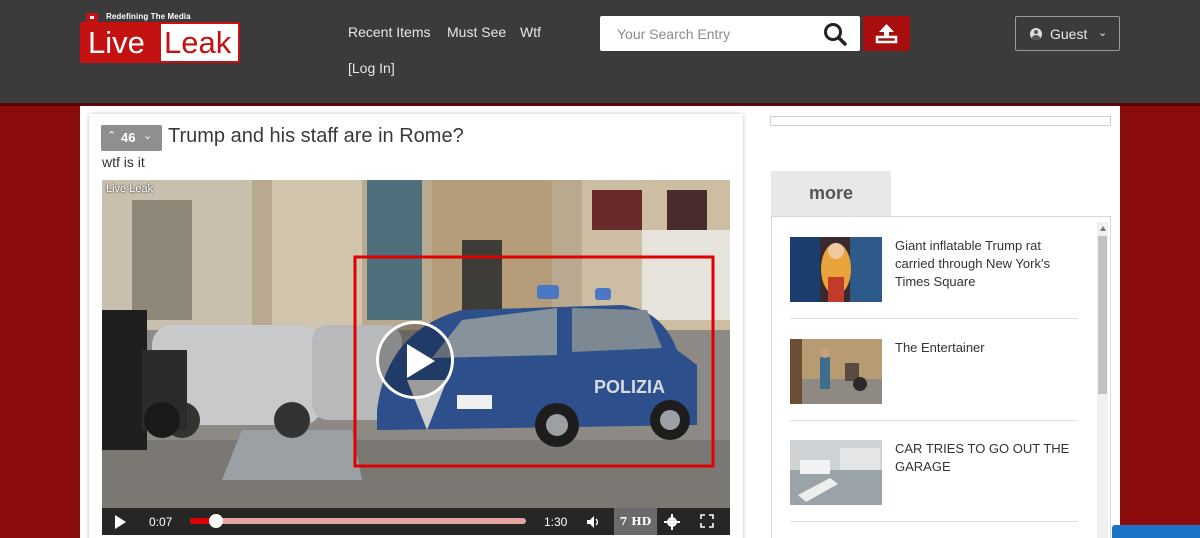 The image size is (1200, 538). I want to click on broadcast-icon, so click(92, 17).